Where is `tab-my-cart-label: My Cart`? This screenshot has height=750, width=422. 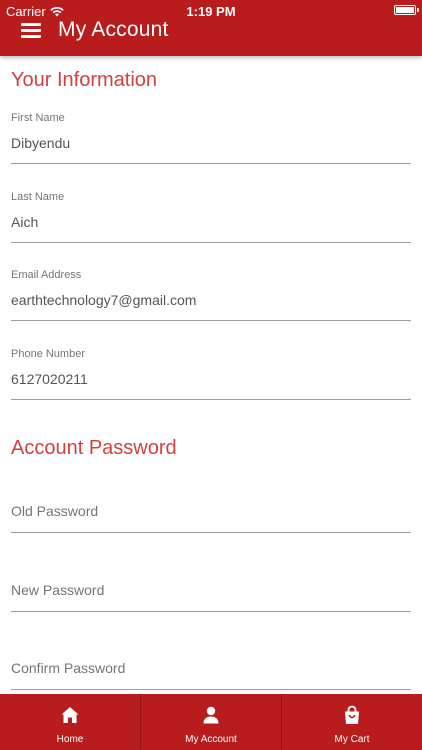 tab-my-cart-label: My Cart is located at coordinates (352, 739).